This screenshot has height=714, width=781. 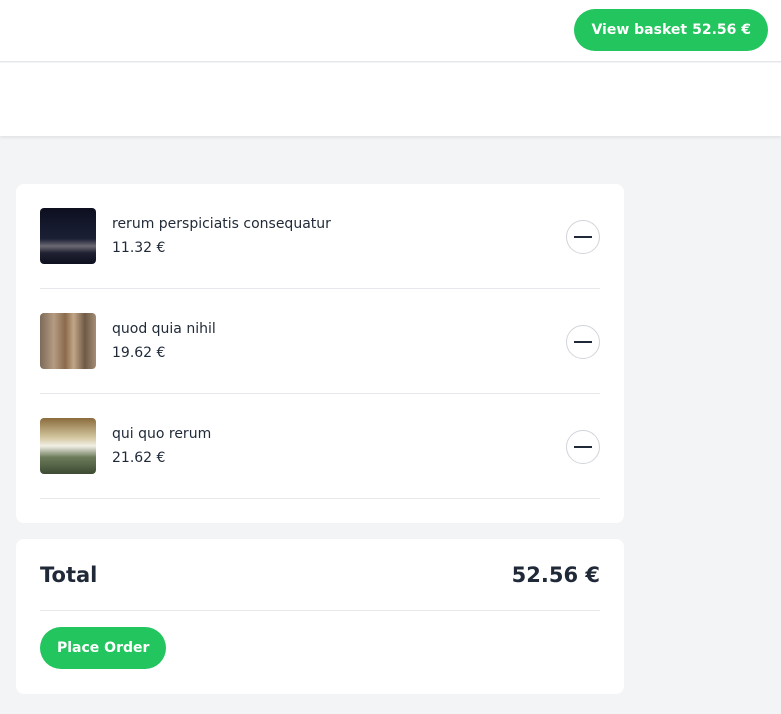 What do you see at coordinates (139, 353) in the screenshot?
I see `item-price: 19.62 €` at bounding box center [139, 353].